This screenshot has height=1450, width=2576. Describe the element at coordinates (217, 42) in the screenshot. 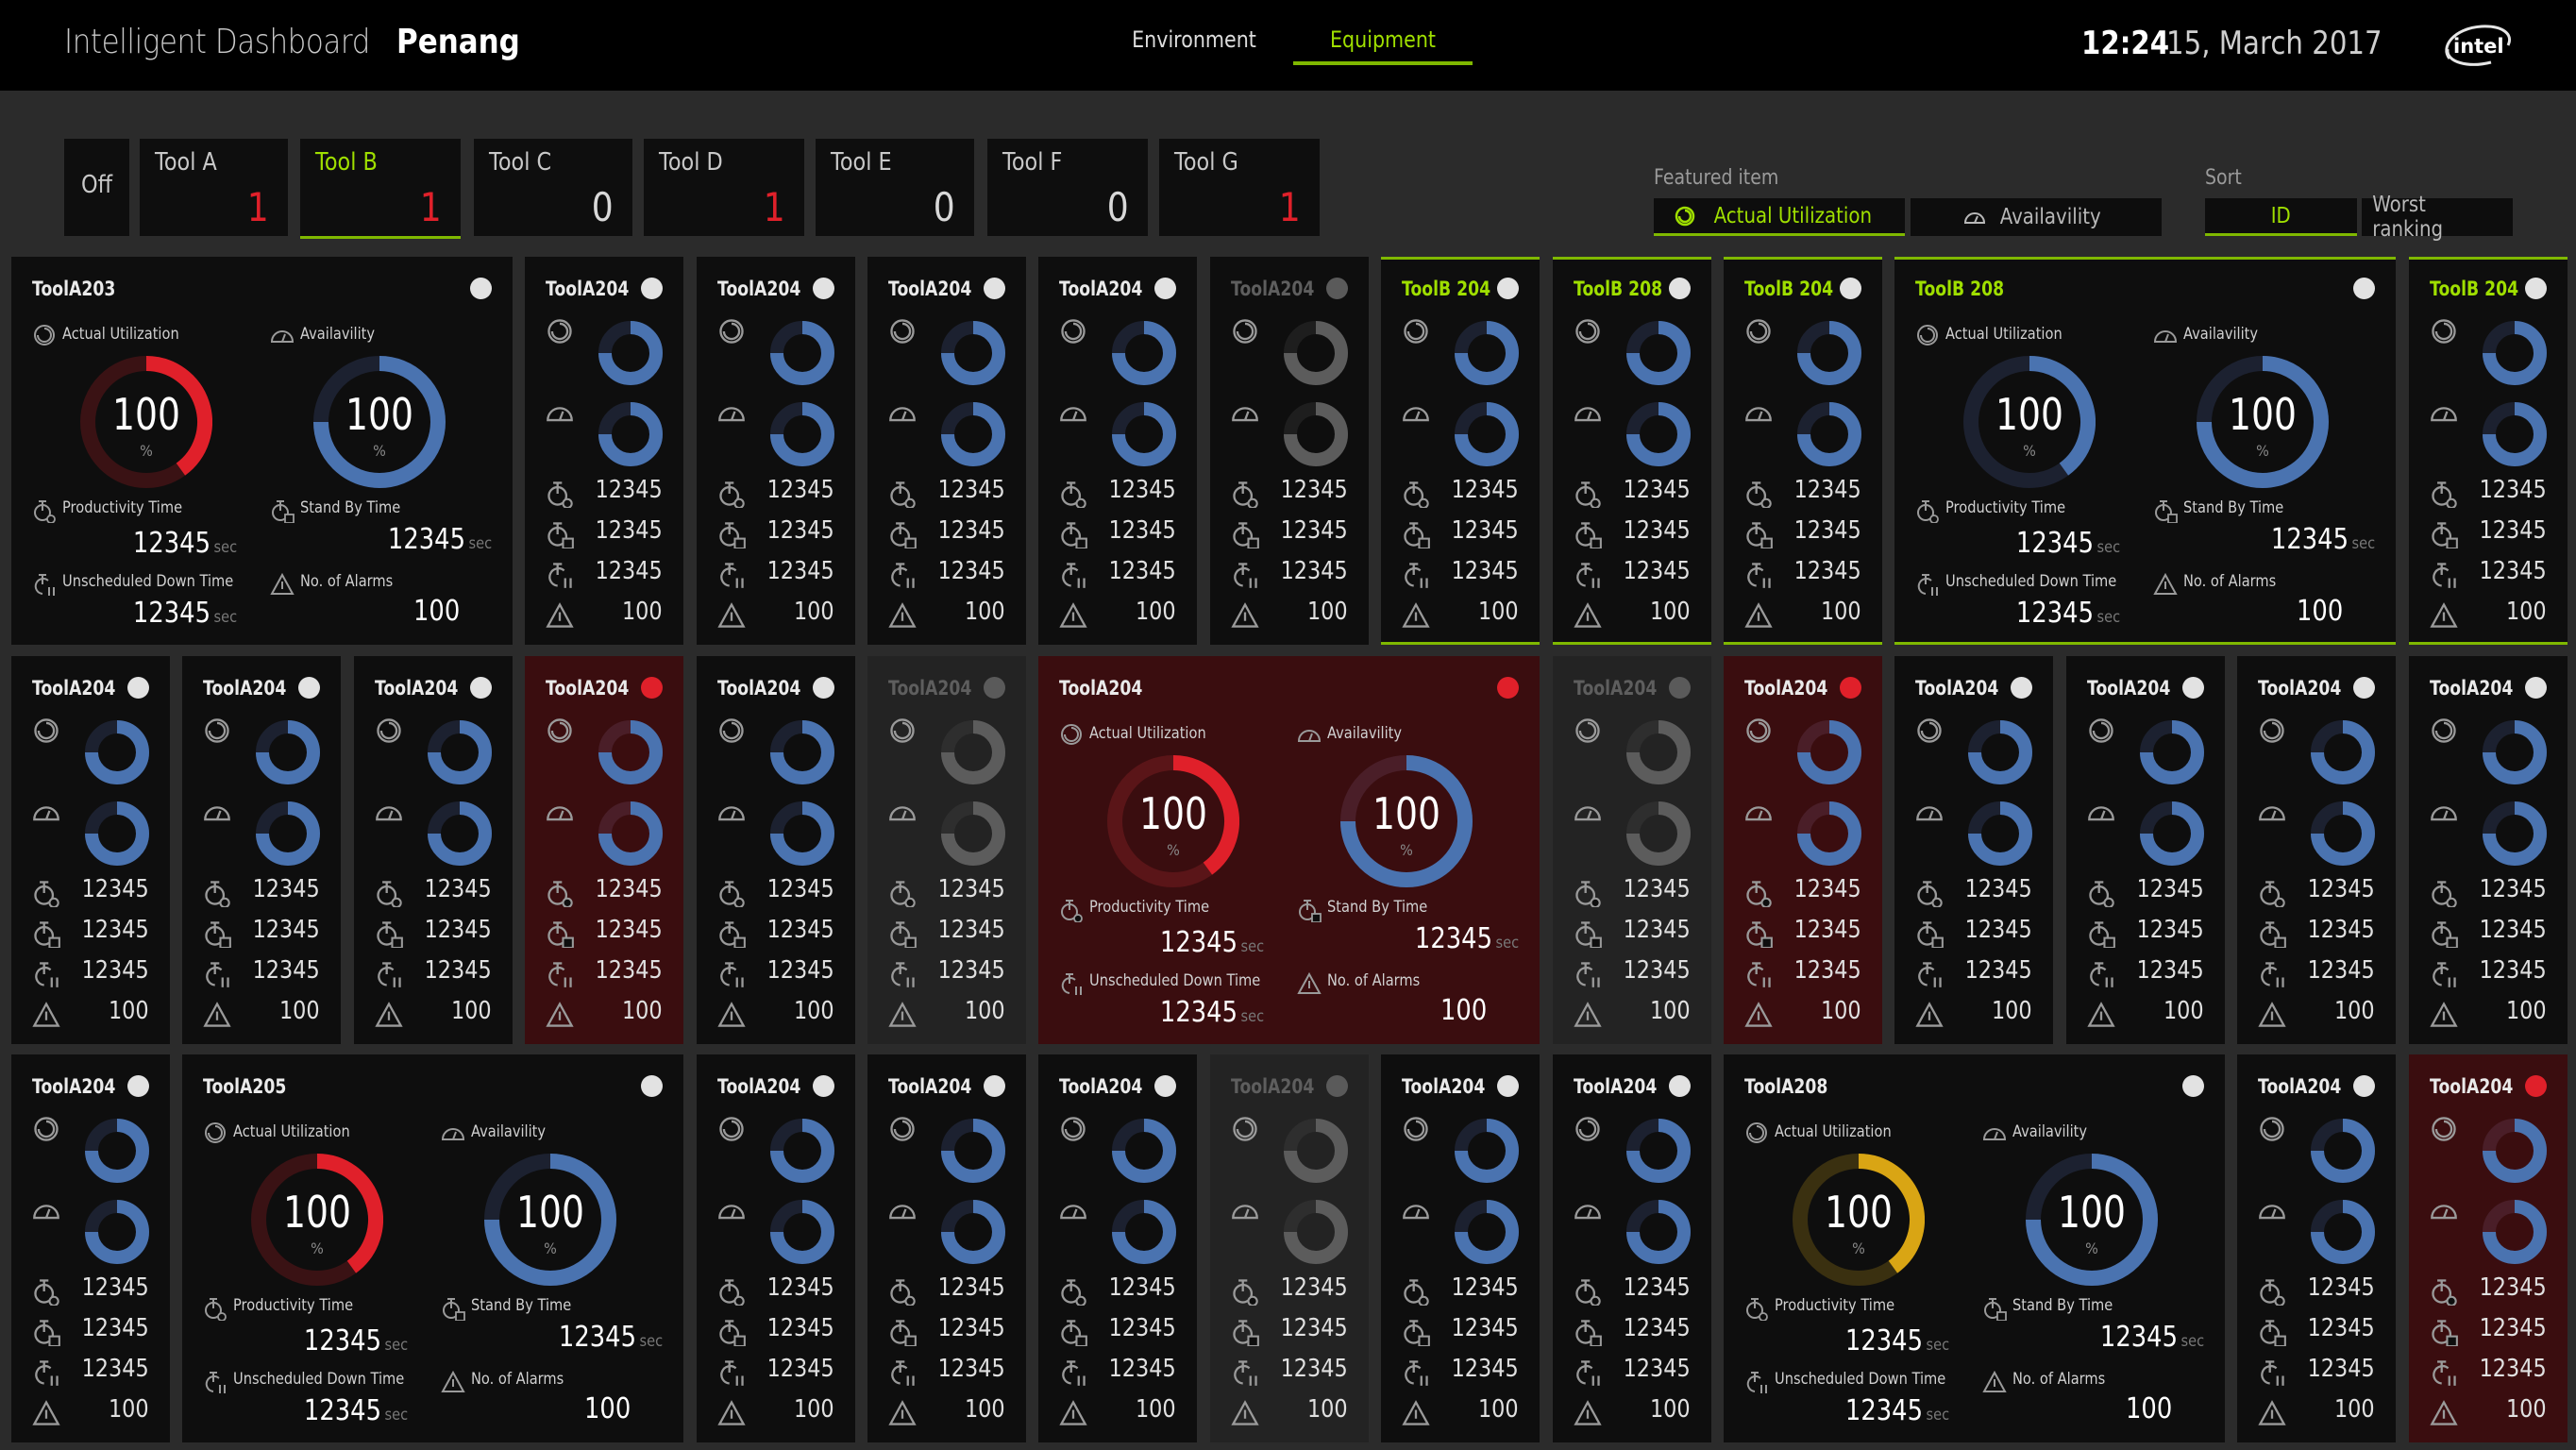

I see `app-title: Intelligent Dashboard` at that location.